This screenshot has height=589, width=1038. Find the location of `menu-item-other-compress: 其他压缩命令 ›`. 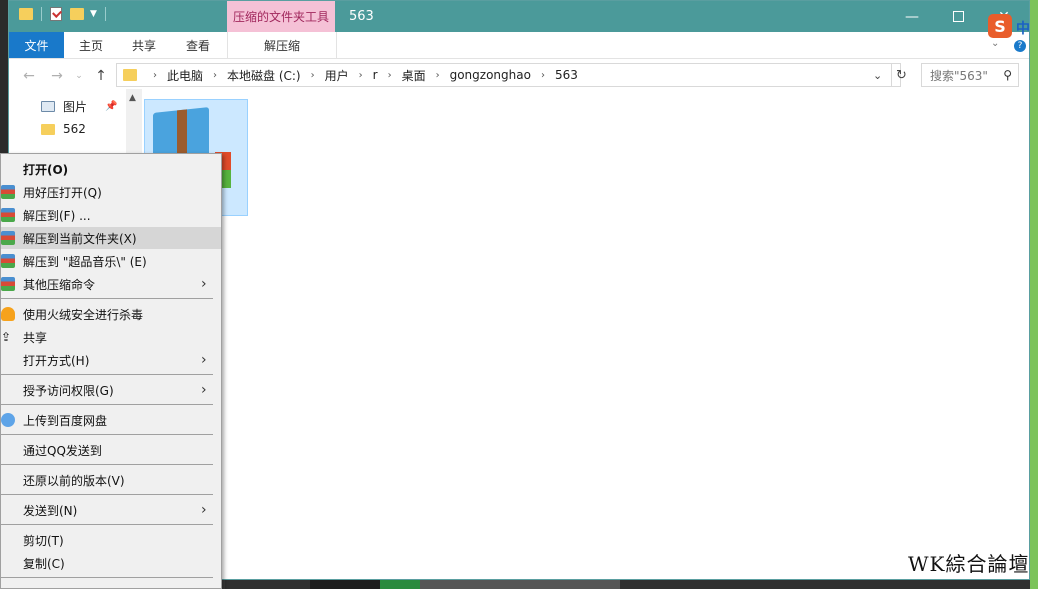

menu-item-other-compress: 其他压缩命令 › is located at coordinates (111, 284).